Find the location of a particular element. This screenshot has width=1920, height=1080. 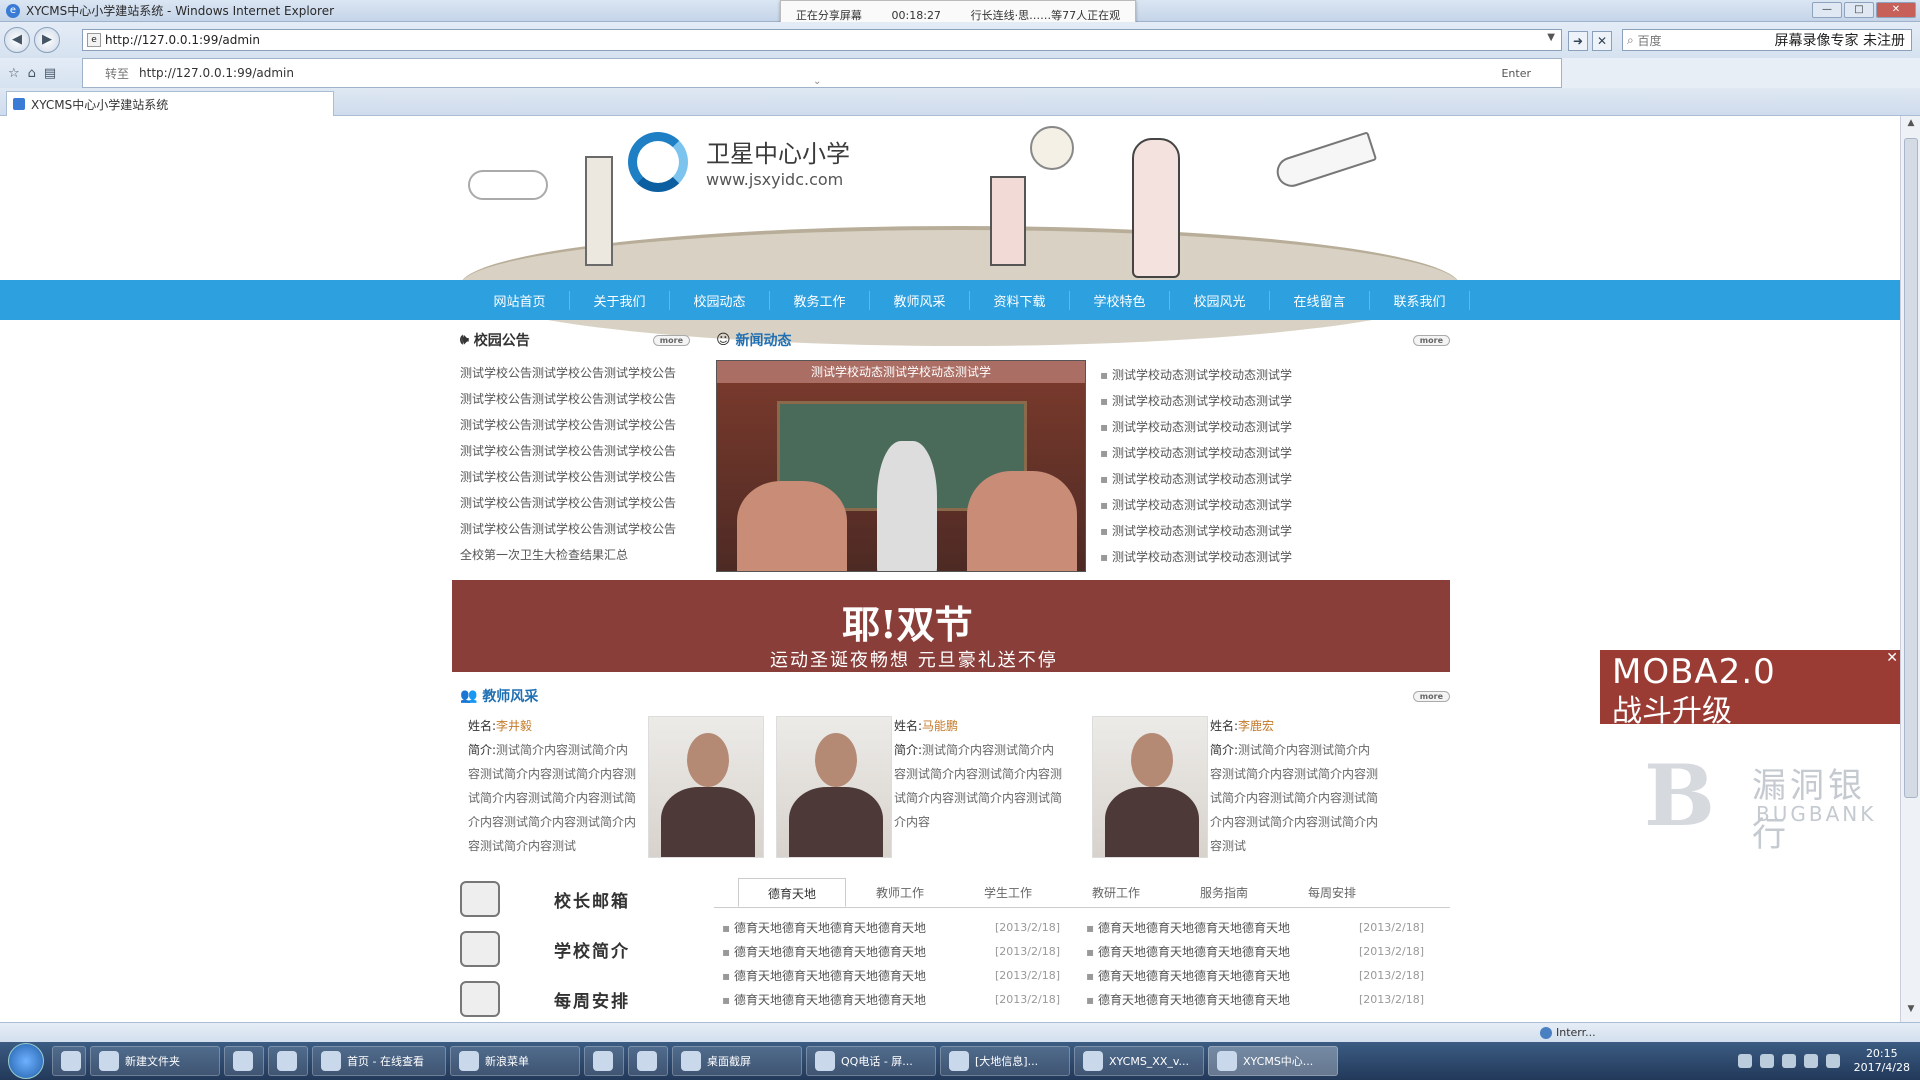

scroll-thumb is located at coordinates (1911, 468).